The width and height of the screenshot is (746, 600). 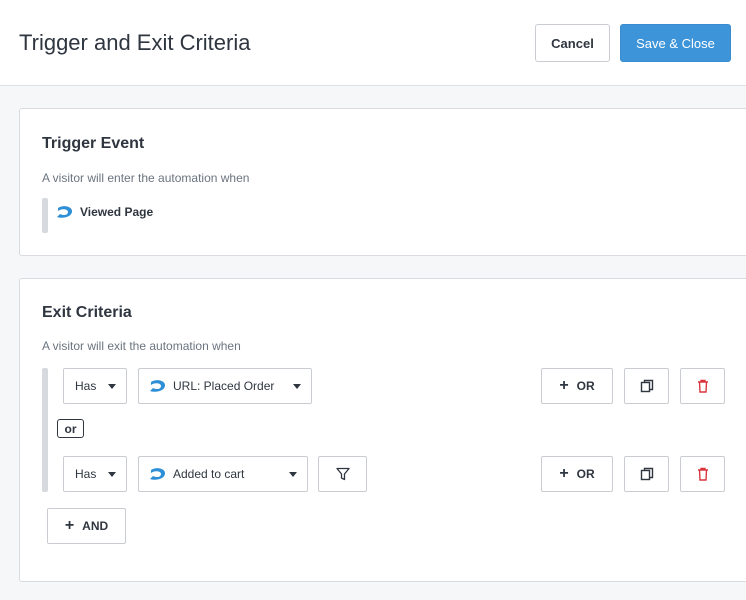 What do you see at coordinates (93, 143) in the screenshot?
I see `trigger-title: Trigger Event` at bounding box center [93, 143].